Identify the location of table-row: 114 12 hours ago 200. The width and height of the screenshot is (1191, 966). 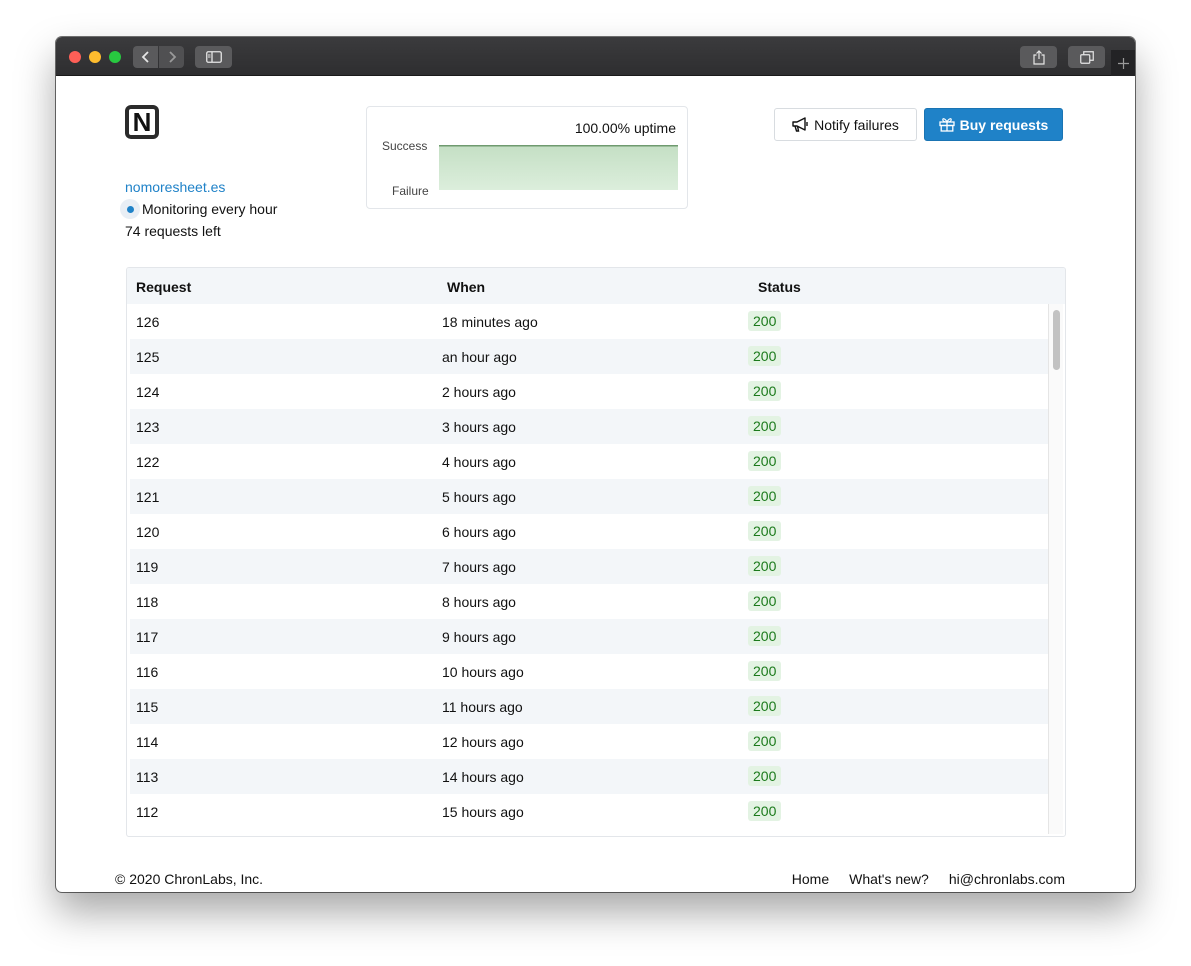
(589, 741).